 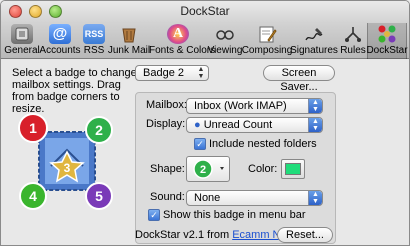 I want to click on badge-1: 1, so click(x=33, y=128).